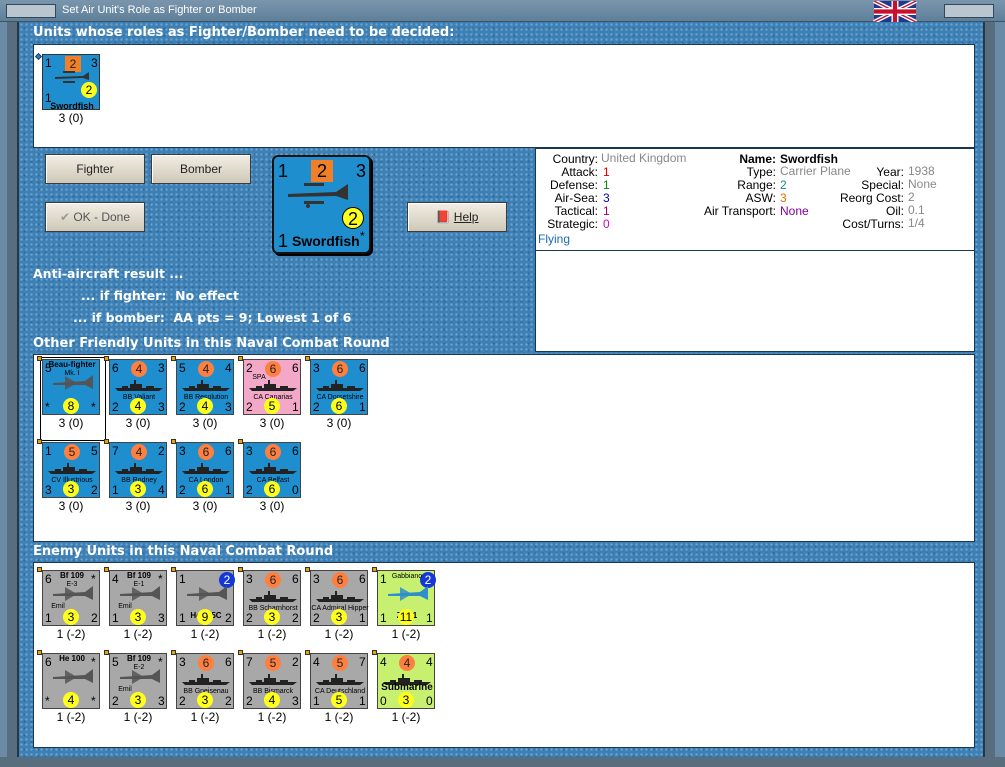 This screenshot has height=767, width=1005. What do you see at coordinates (339, 681) in the screenshot?
I see `unit-counter: 4 5 7 CA Deutschland 1 5 1` at bounding box center [339, 681].